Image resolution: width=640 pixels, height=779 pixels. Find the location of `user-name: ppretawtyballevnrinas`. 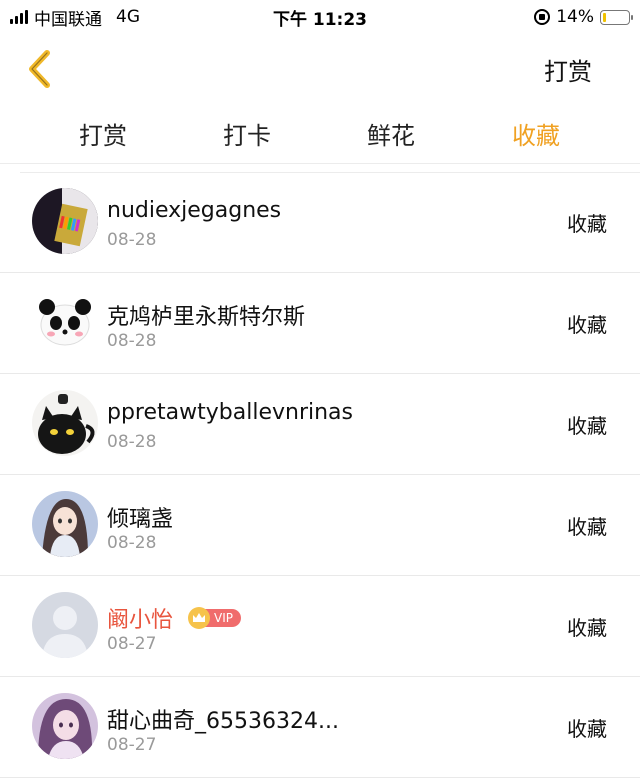

user-name: ppretawtyballevnrinas is located at coordinates (230, 412).